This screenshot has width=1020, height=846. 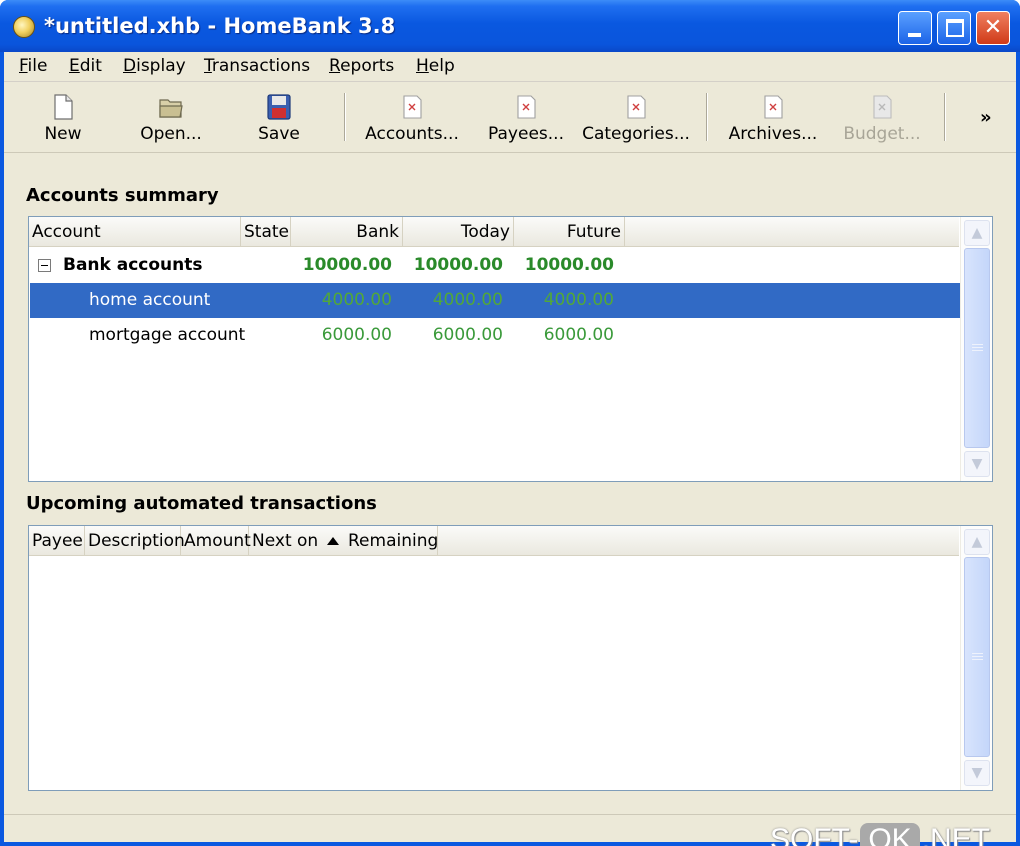 What do you see at coordinates (510, 26) in the screenshot?
I see `title-bar: *untitled.xhb - HomeBank 3.8 ✕` at bounding box center [510, 26].